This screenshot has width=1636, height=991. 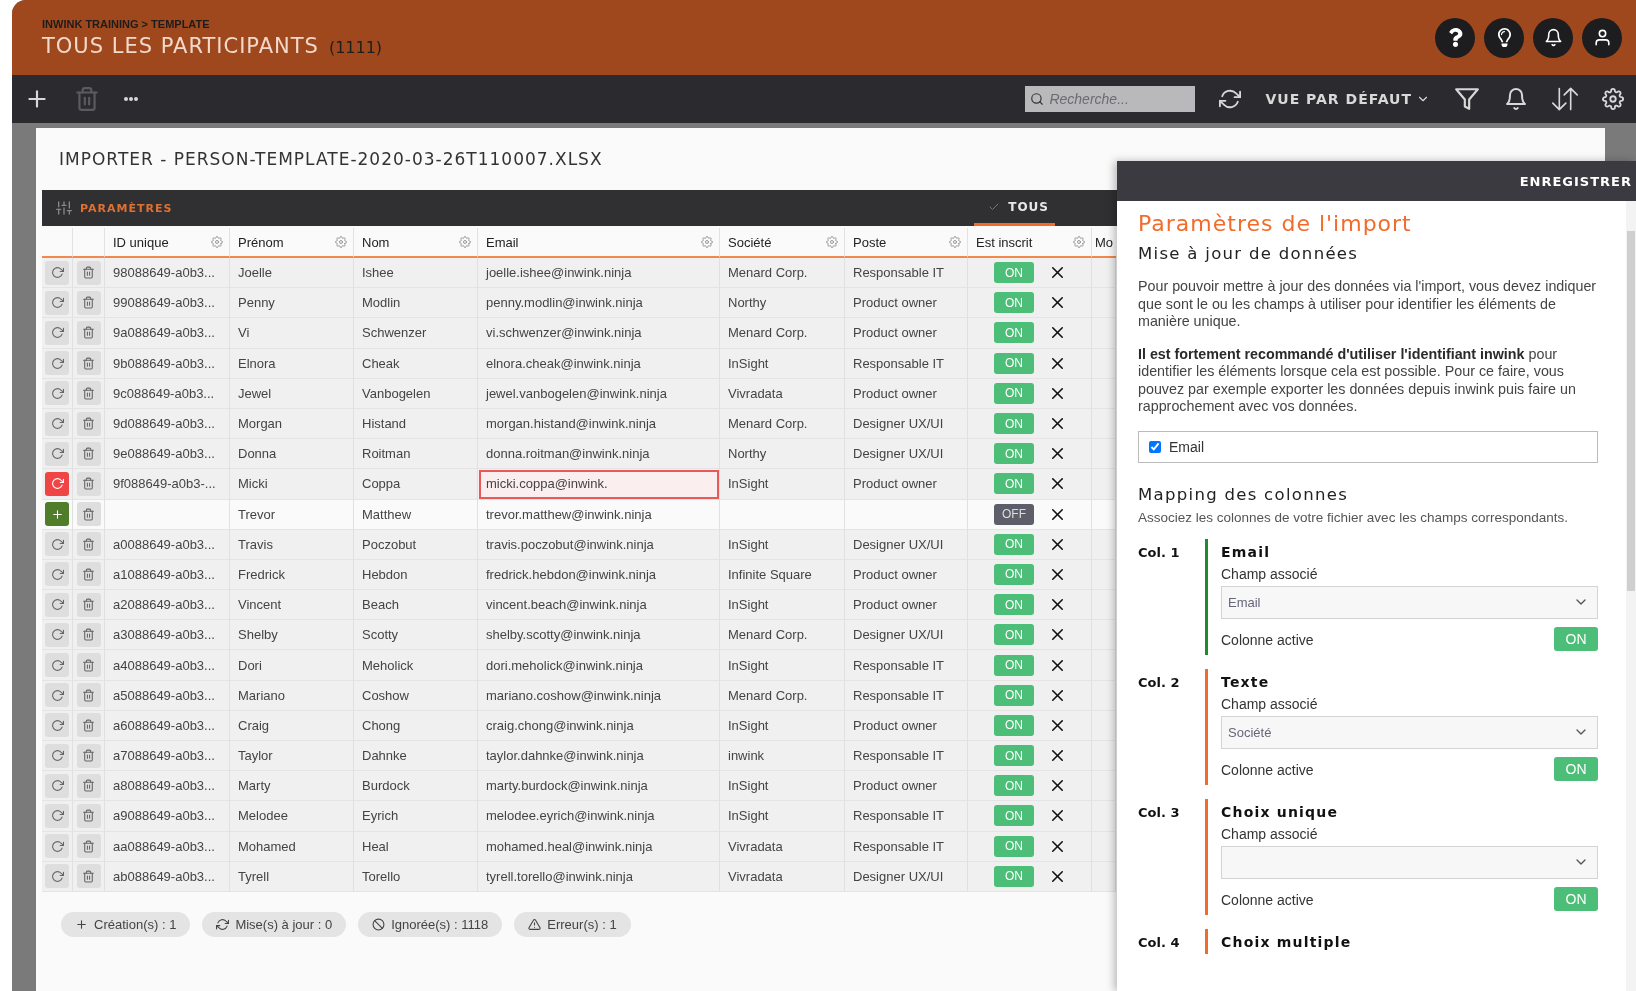 I want to click on scrollbar, so click(x=1631, y=596).